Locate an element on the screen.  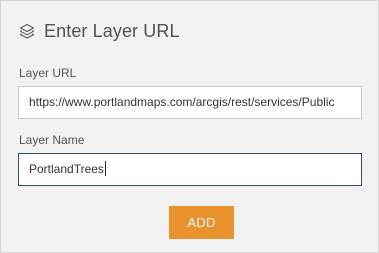
text-caret is located at coordinates (105, 169).